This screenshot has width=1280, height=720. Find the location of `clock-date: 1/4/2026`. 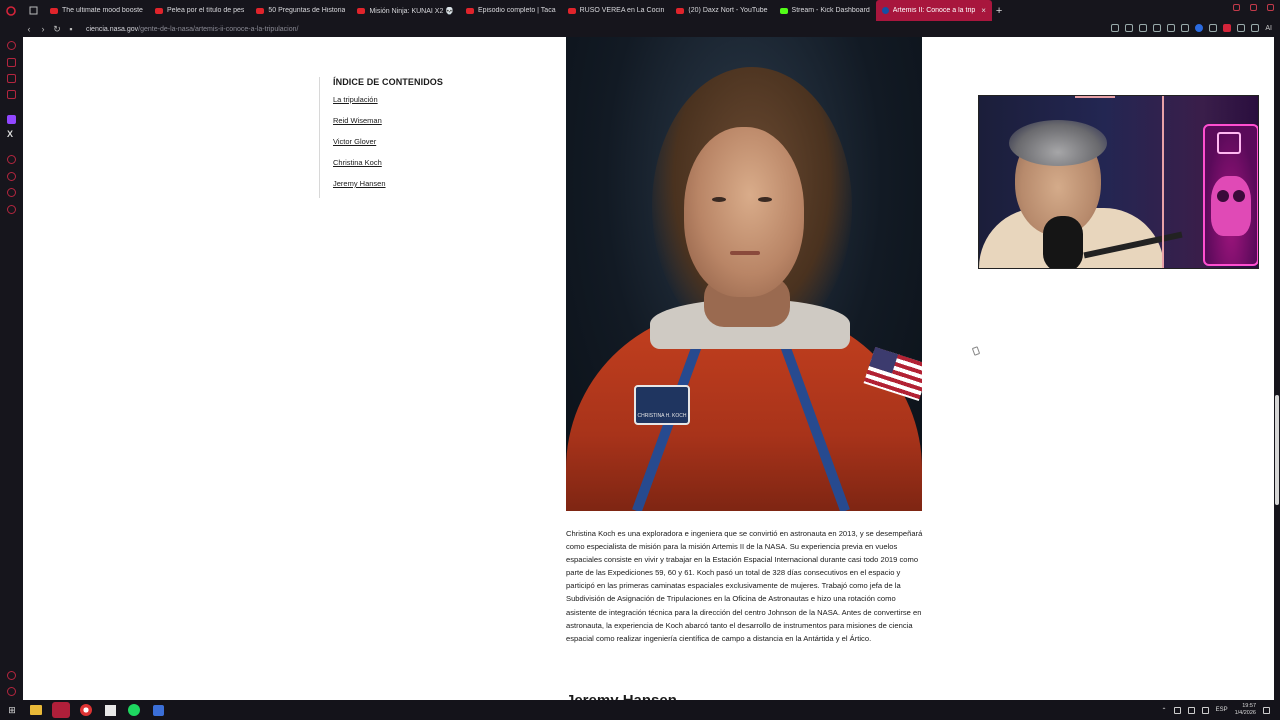

clock-date: 1/4/2026 is located at coordinates (1245, 713).